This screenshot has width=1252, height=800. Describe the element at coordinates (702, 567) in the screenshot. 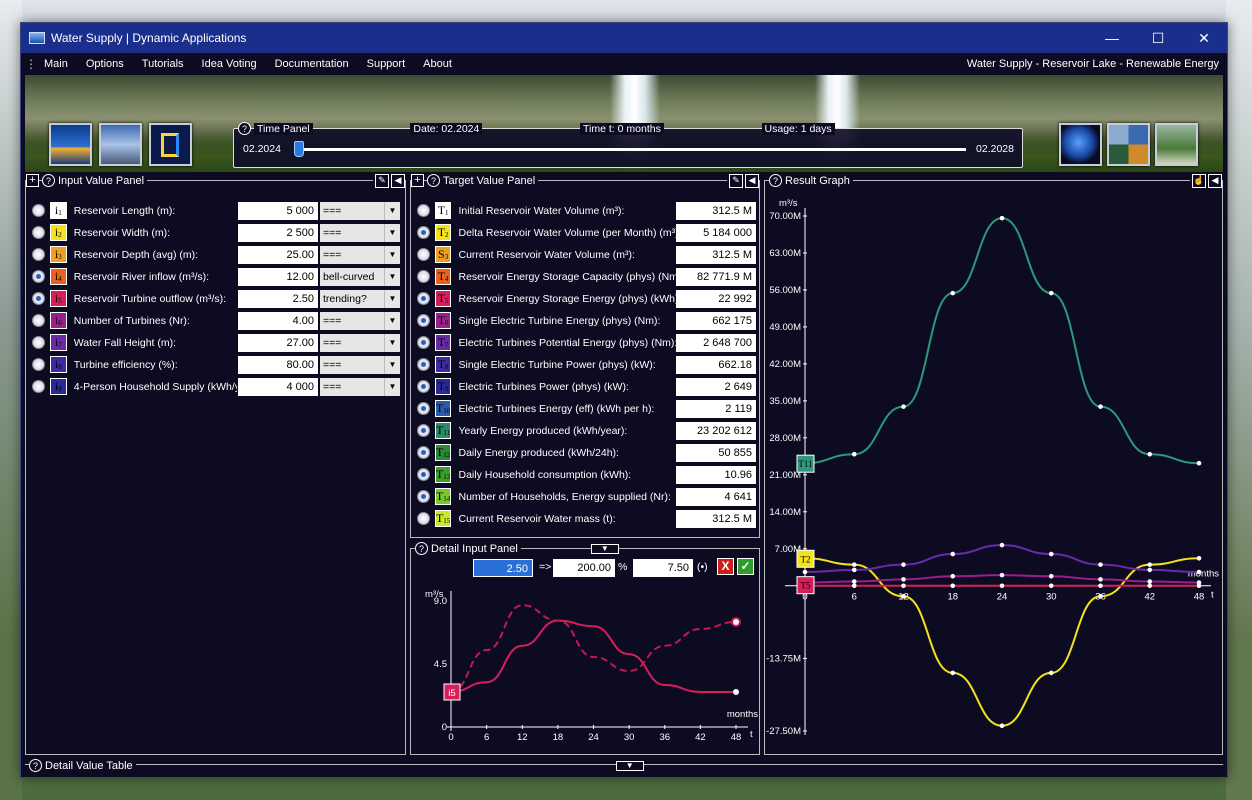

I see `detail-mode: (•)` at that location.